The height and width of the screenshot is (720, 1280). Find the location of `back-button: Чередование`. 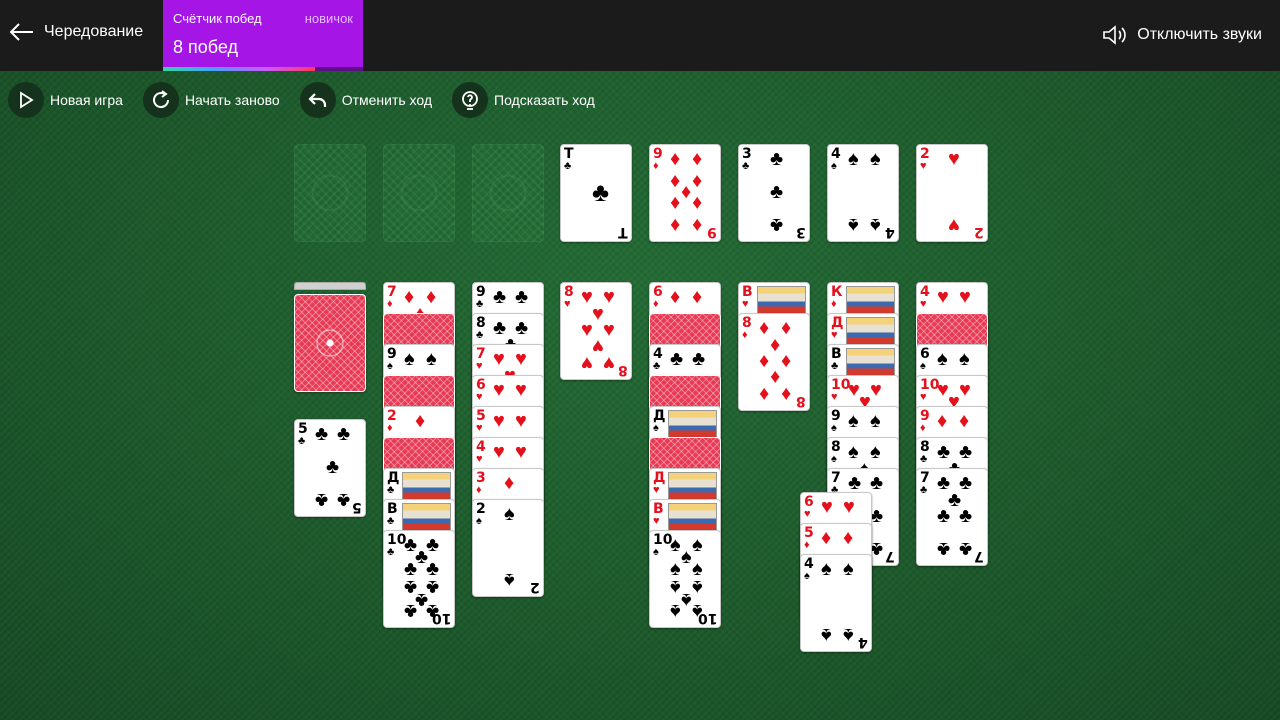

back-button: Чередование is located at coordinates (75, 32).